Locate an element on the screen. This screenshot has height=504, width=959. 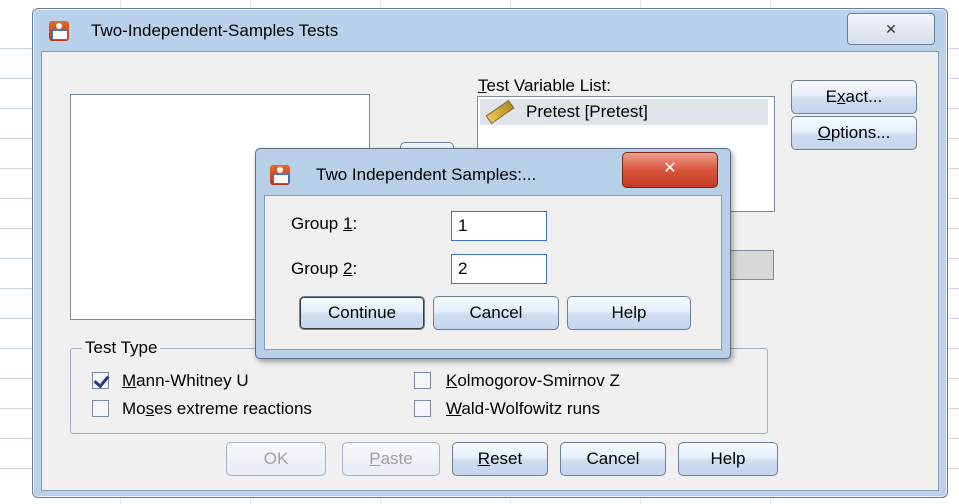
sub-cancel-button: Cancel is located at coordinates (496, 313).